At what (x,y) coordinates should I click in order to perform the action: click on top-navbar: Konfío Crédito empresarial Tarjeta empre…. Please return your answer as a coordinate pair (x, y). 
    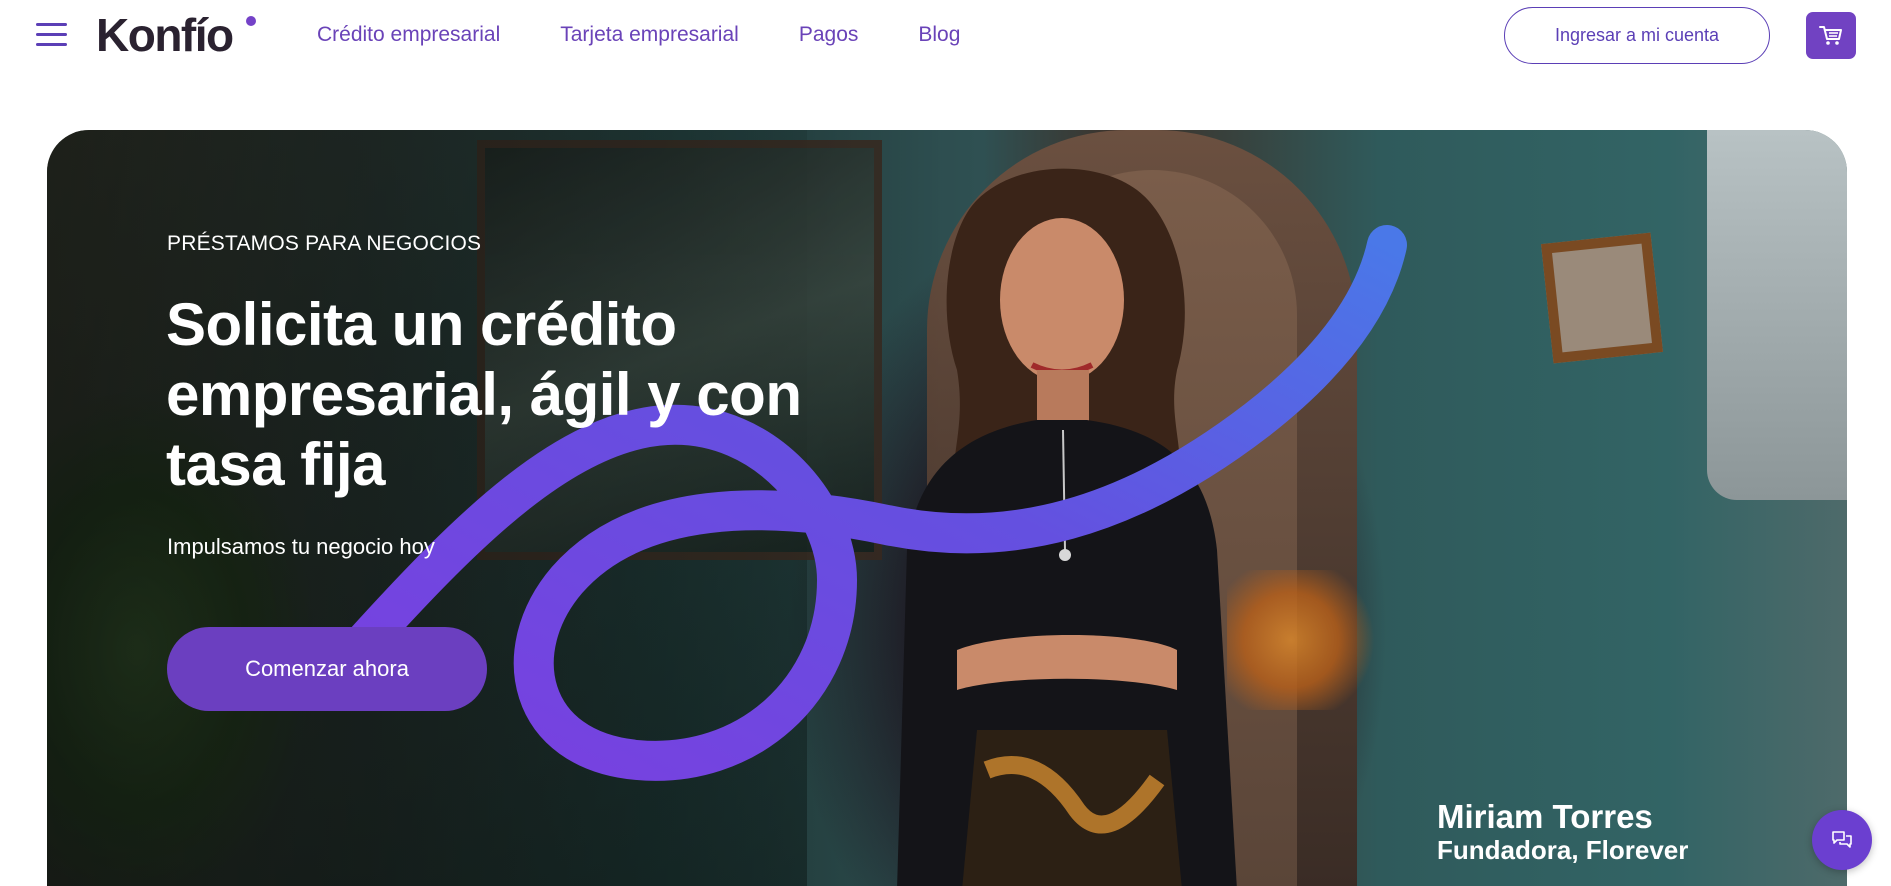
    Looking at the image, I should click on (945, 36).